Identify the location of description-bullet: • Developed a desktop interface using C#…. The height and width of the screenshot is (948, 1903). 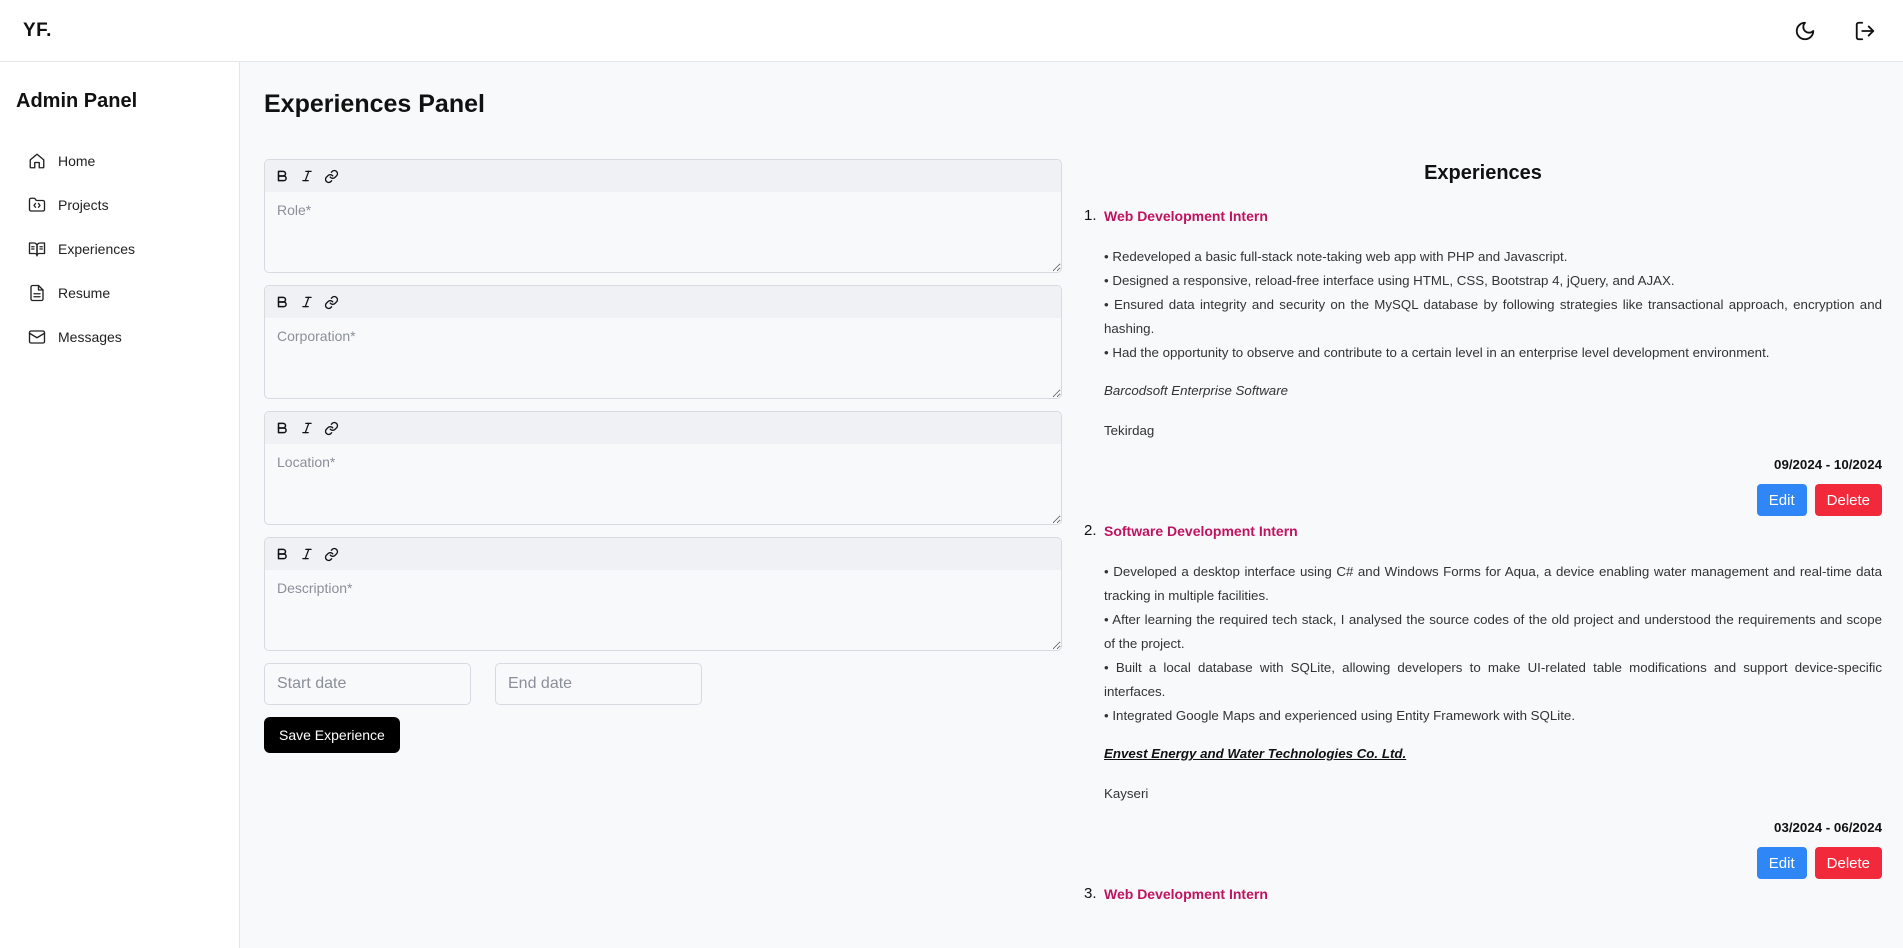
(1493, 583).